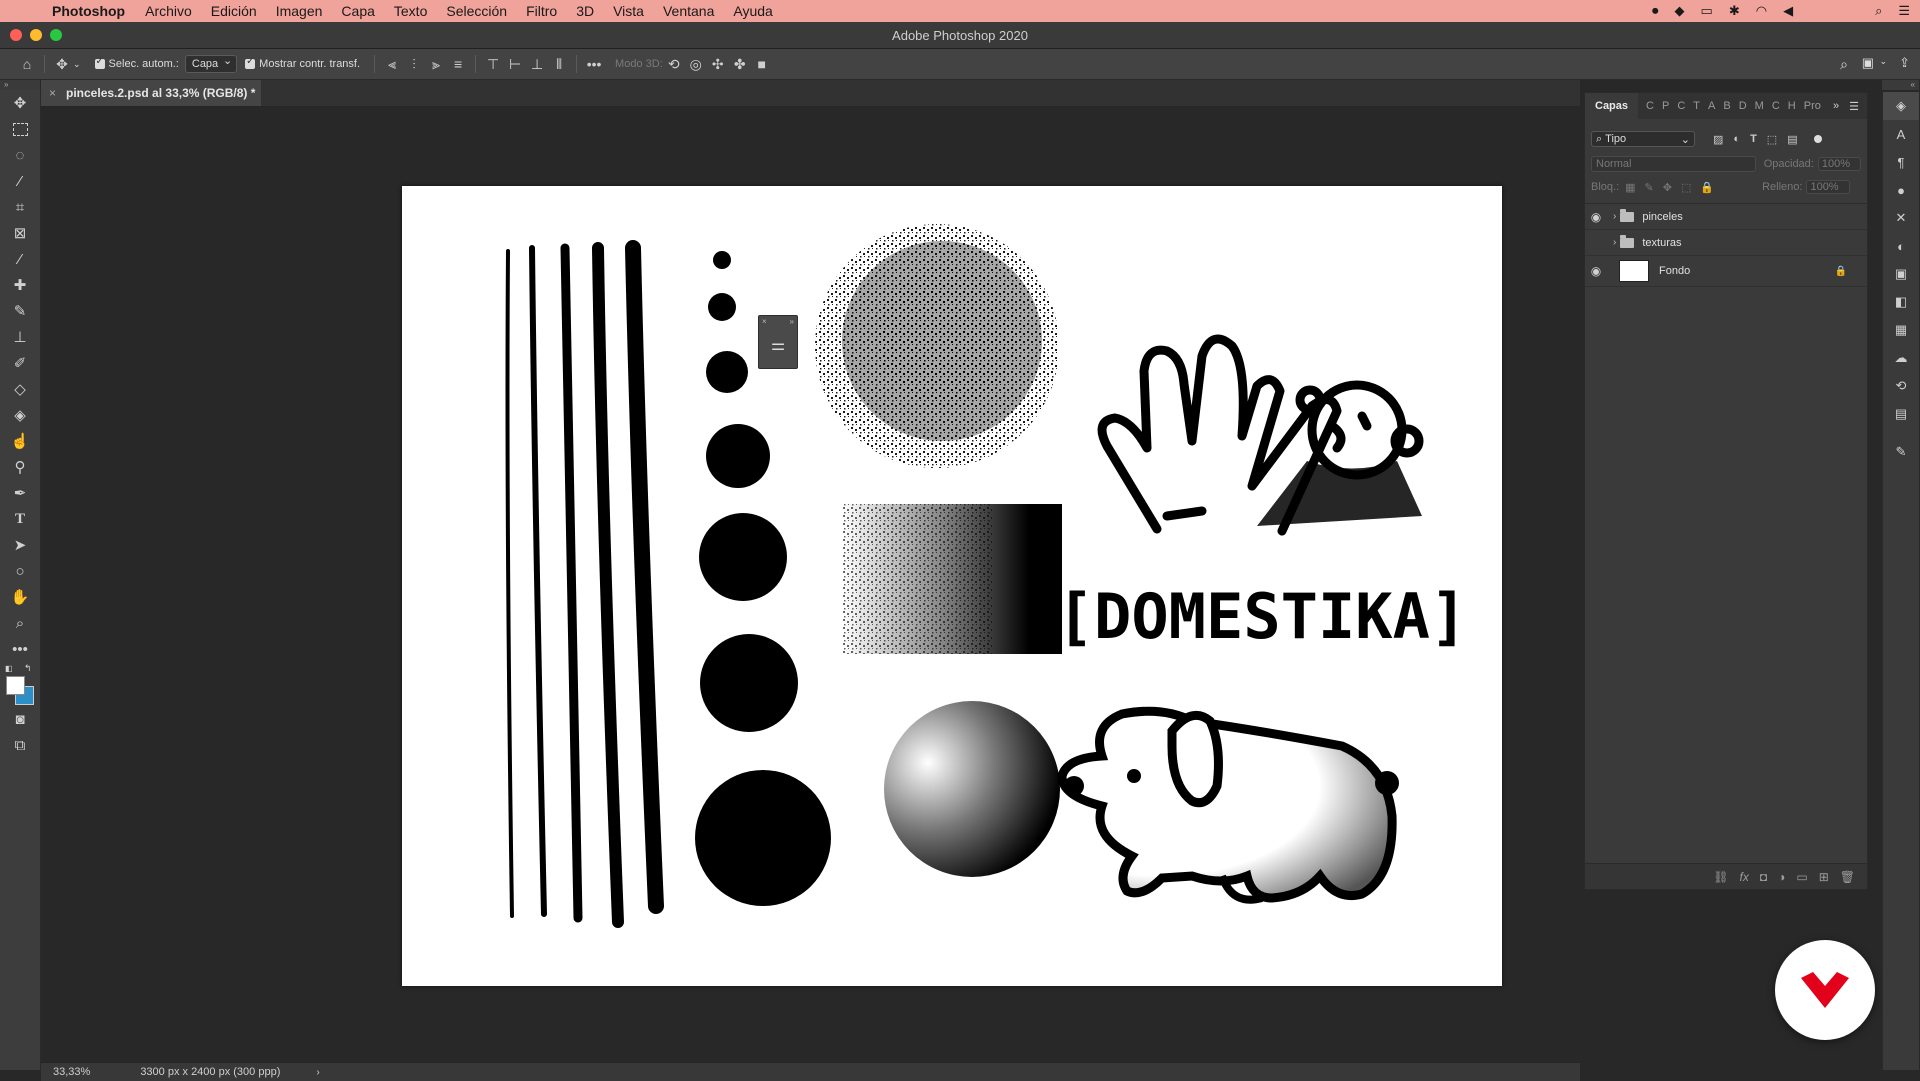 This screenshot has width=1920, height=1081. What do you see at coordinates (493, 64) in the screenshot?
I see `align-top-icon: ⊤` at bounding box center [493, 64].